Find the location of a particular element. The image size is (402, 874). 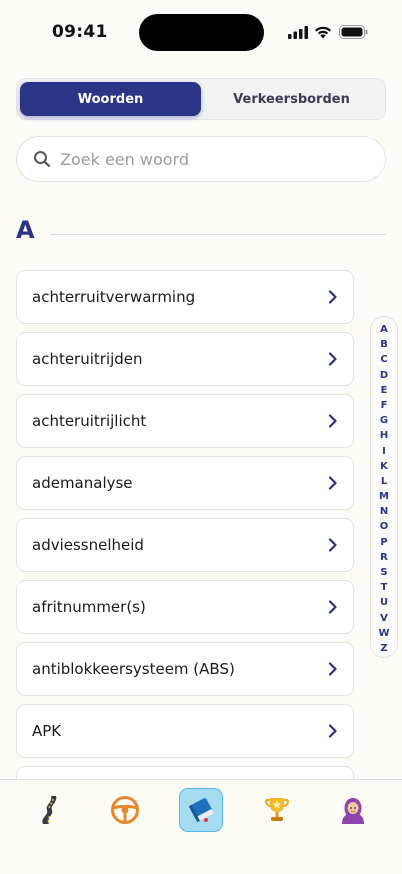

list-item-label: afritnummer(s) is located at coordinates (89, 607).